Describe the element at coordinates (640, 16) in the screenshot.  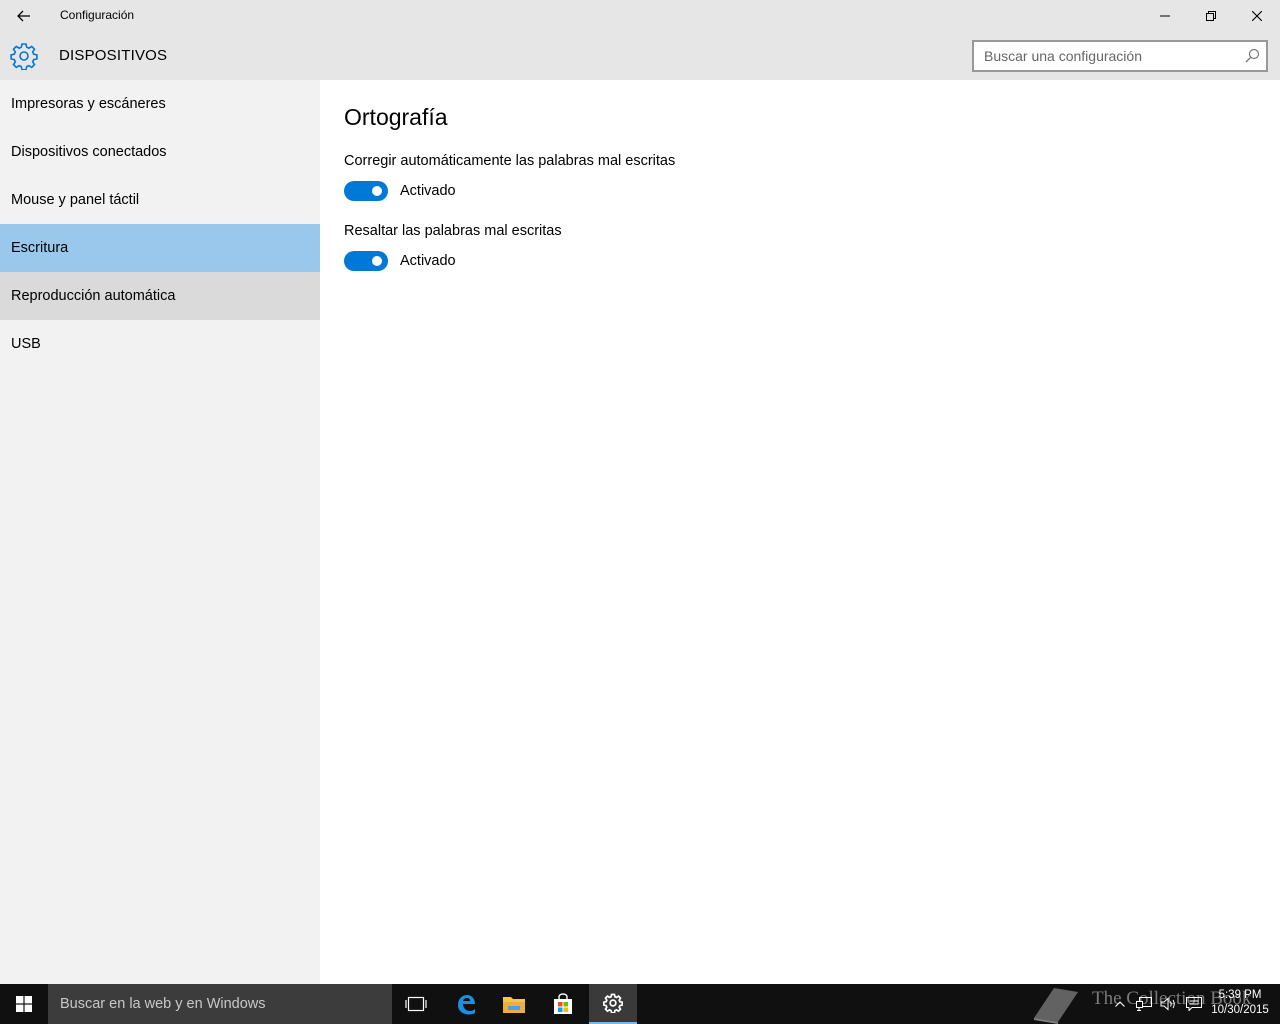
I see `title-bar: Configuración` at that location.